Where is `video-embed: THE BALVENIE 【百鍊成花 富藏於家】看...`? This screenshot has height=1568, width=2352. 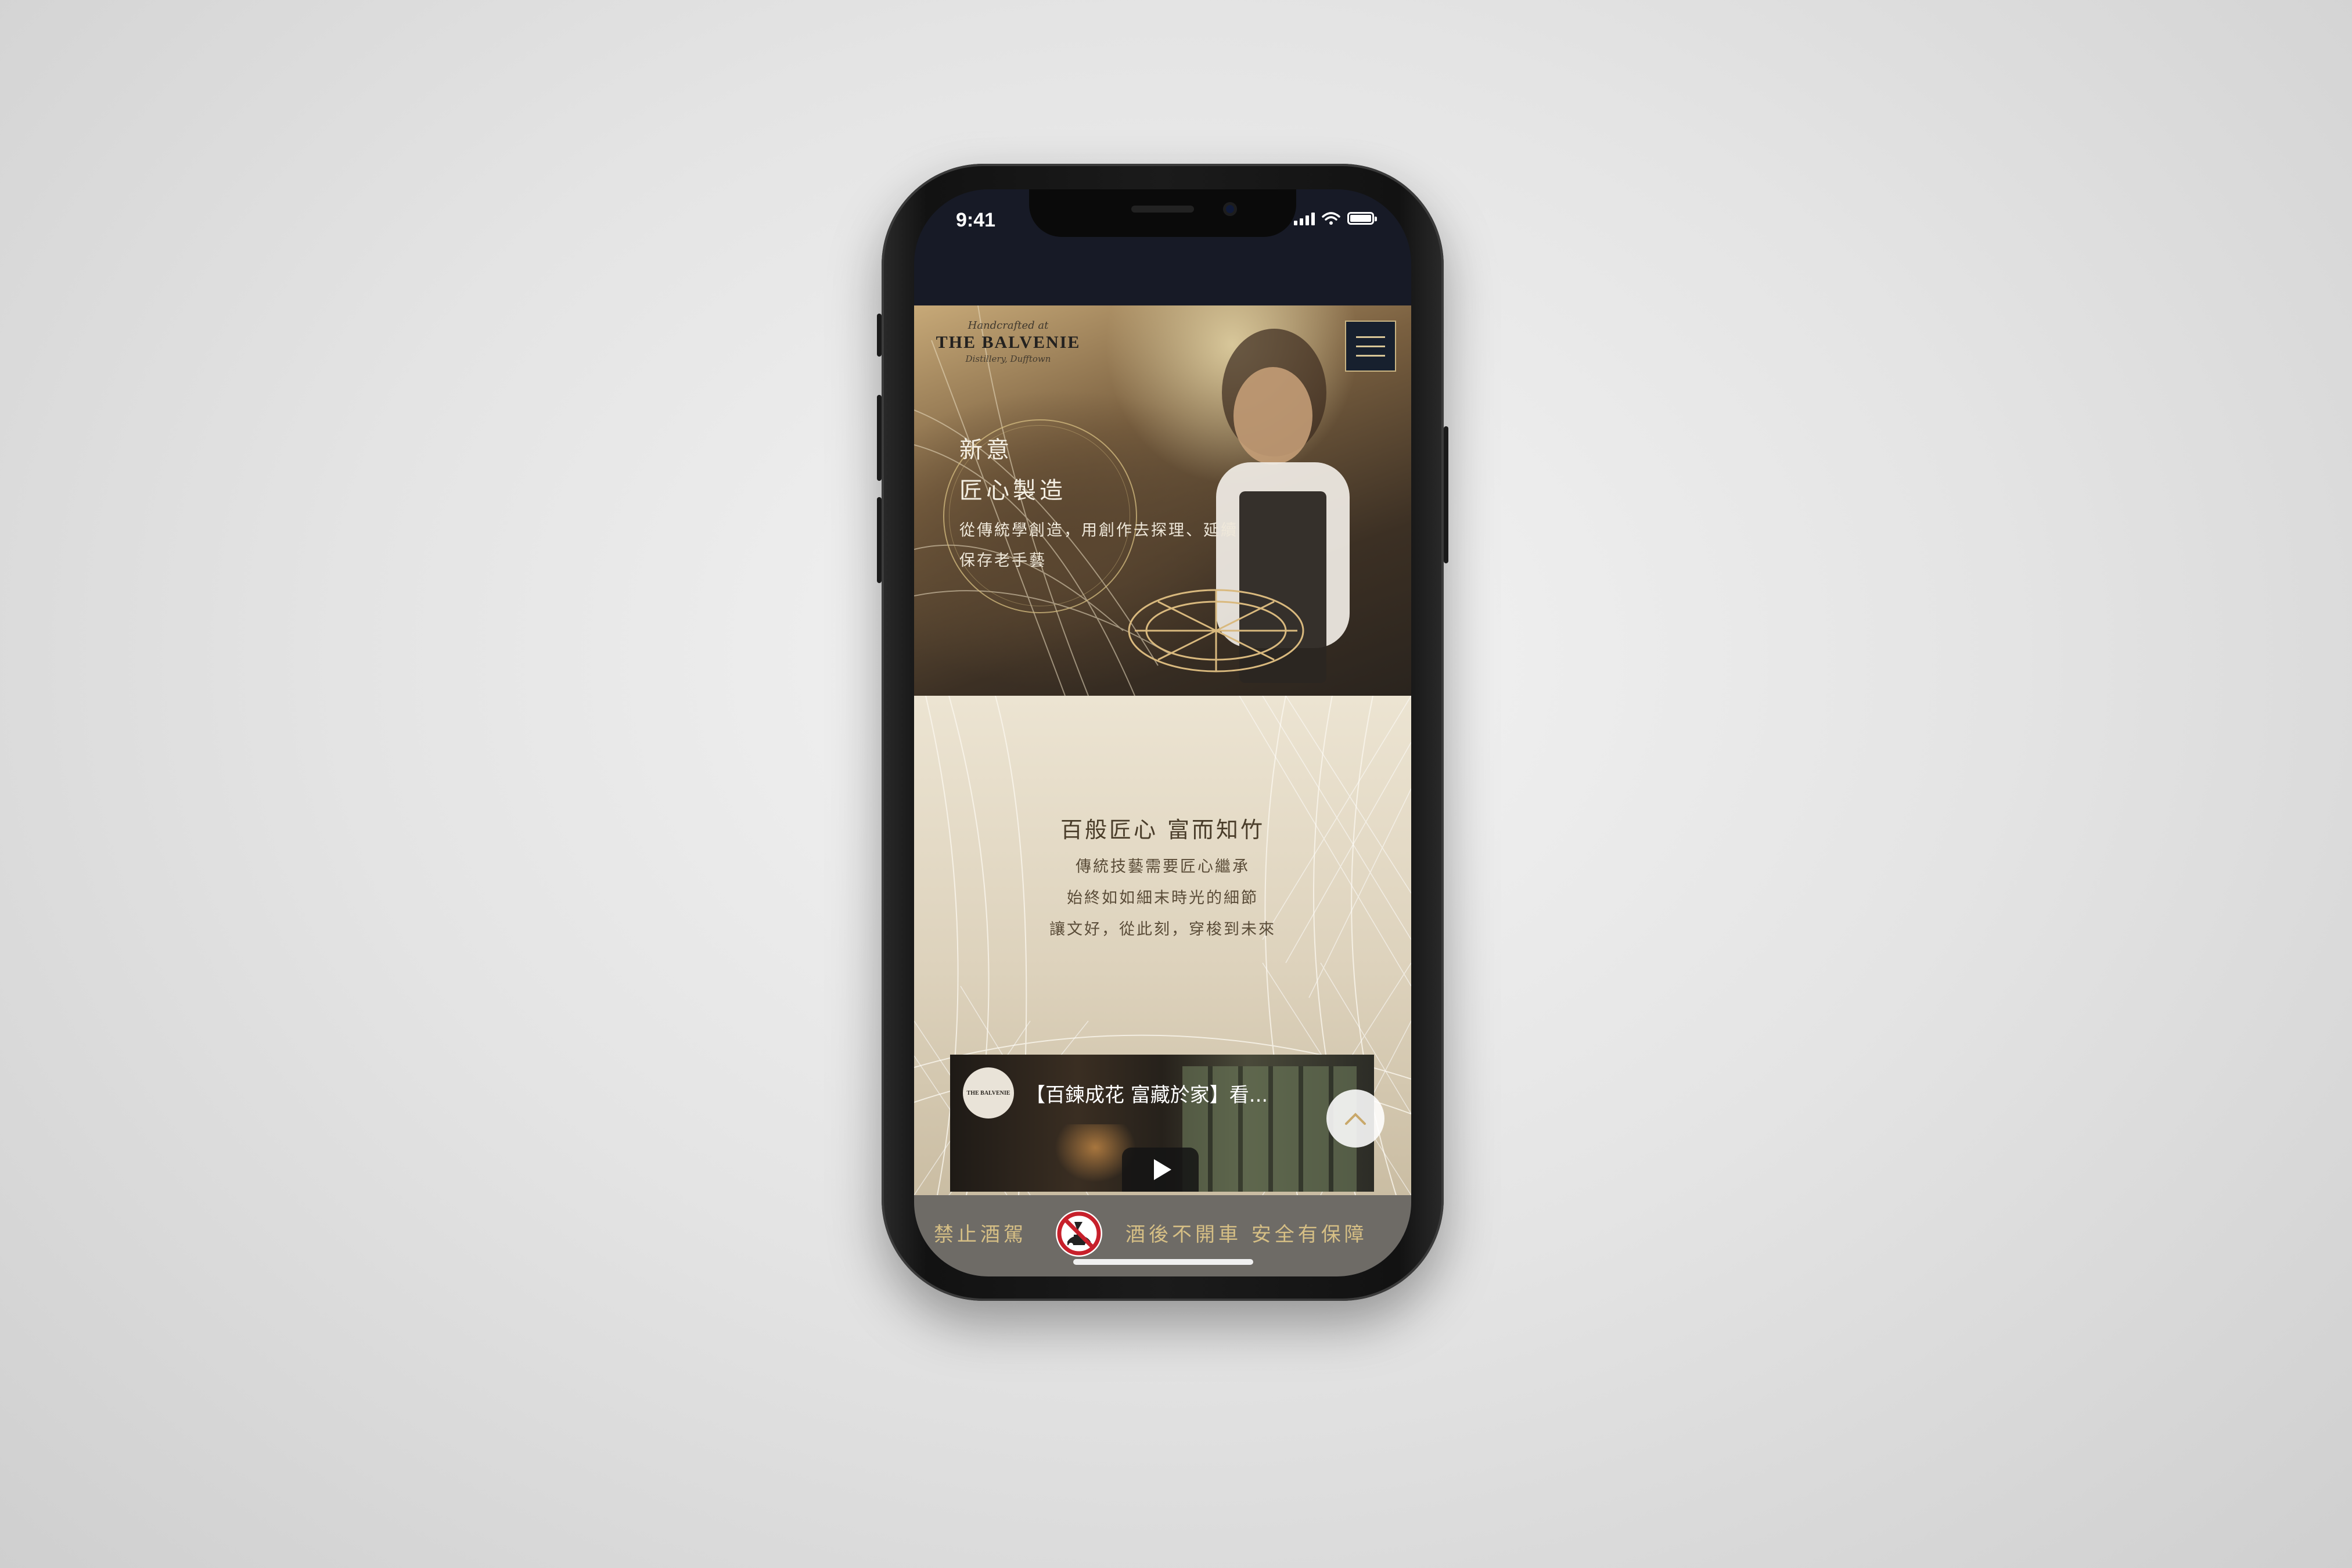 video-embed: THE BALVENIE 【百鍊成花 富藏於家】看... is located at coordinates (1162, 1123).